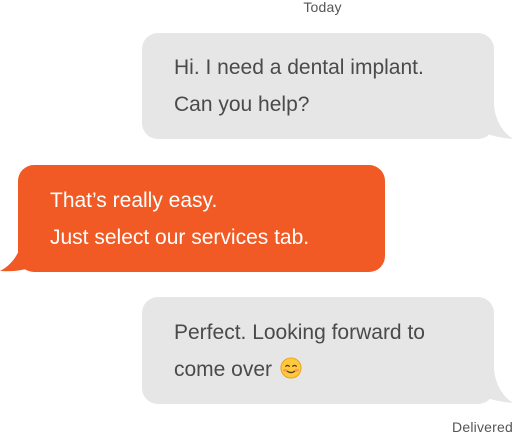 The image size is (513, 435). I want to click on message-text-fragment: come over, so click(223, 369).